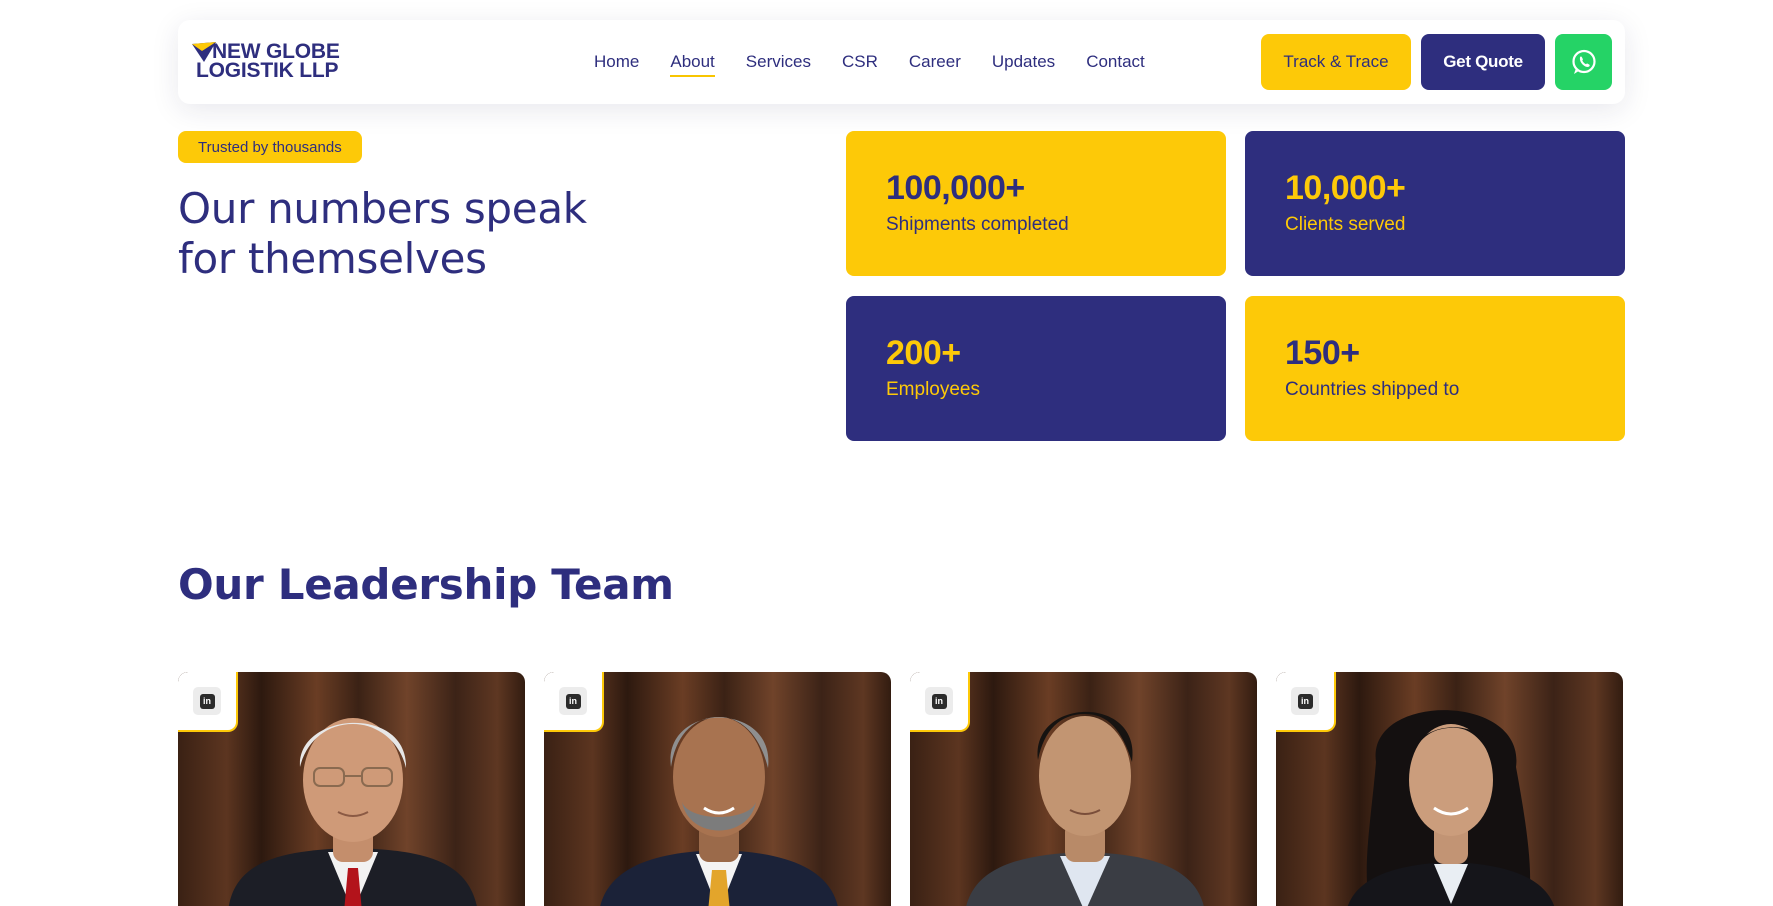 The height and width of the screenshot is (906, 1773). What do you see at coordinates (977, 224) in the screenshot?
I see `stat-label: Shipments completed` at bounding box center [977, 224].